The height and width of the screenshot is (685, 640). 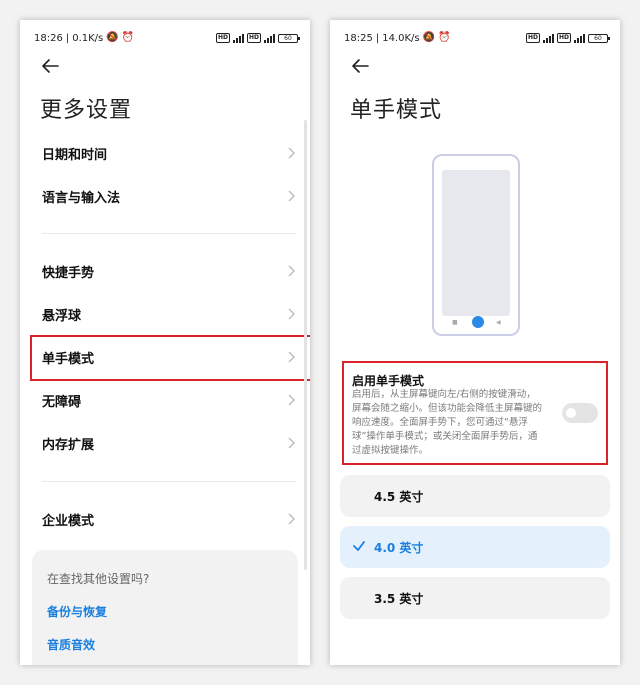 What do you see at coordinates (477, 38) in the screenshot?
I see `status-bar: 18:25 | 14.0K/s 🔕 ⏰ HD HD 60` at bounding box center [477, 38].